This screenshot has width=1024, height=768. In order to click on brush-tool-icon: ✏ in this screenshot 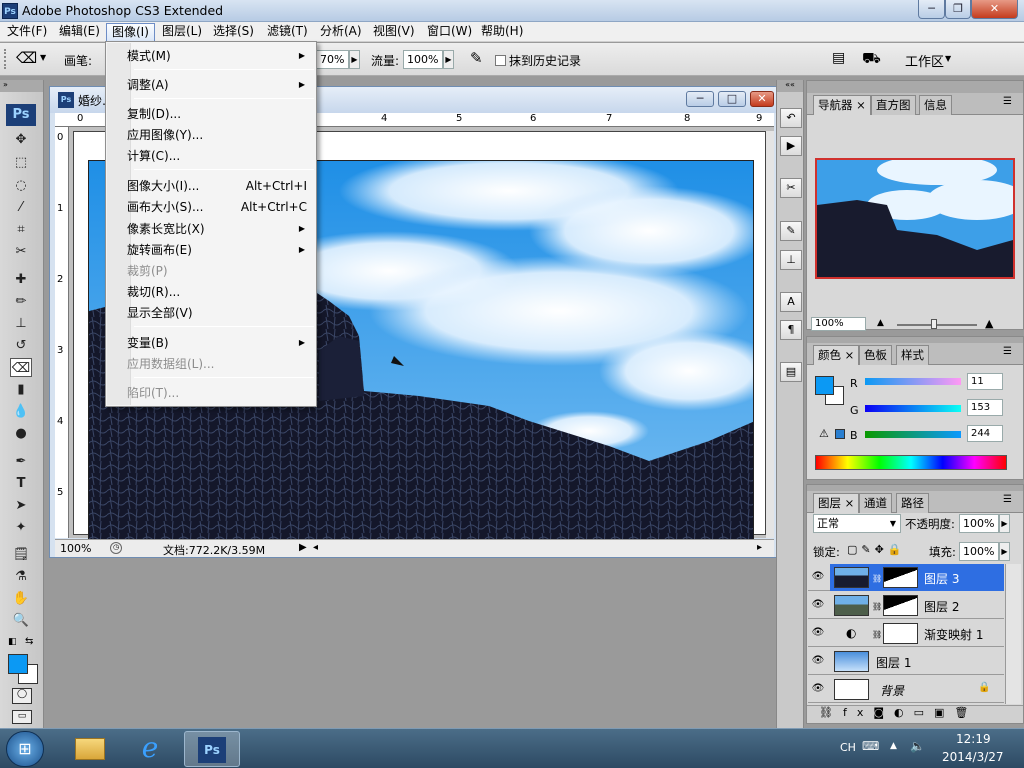, I will do `click(21, 301)`.